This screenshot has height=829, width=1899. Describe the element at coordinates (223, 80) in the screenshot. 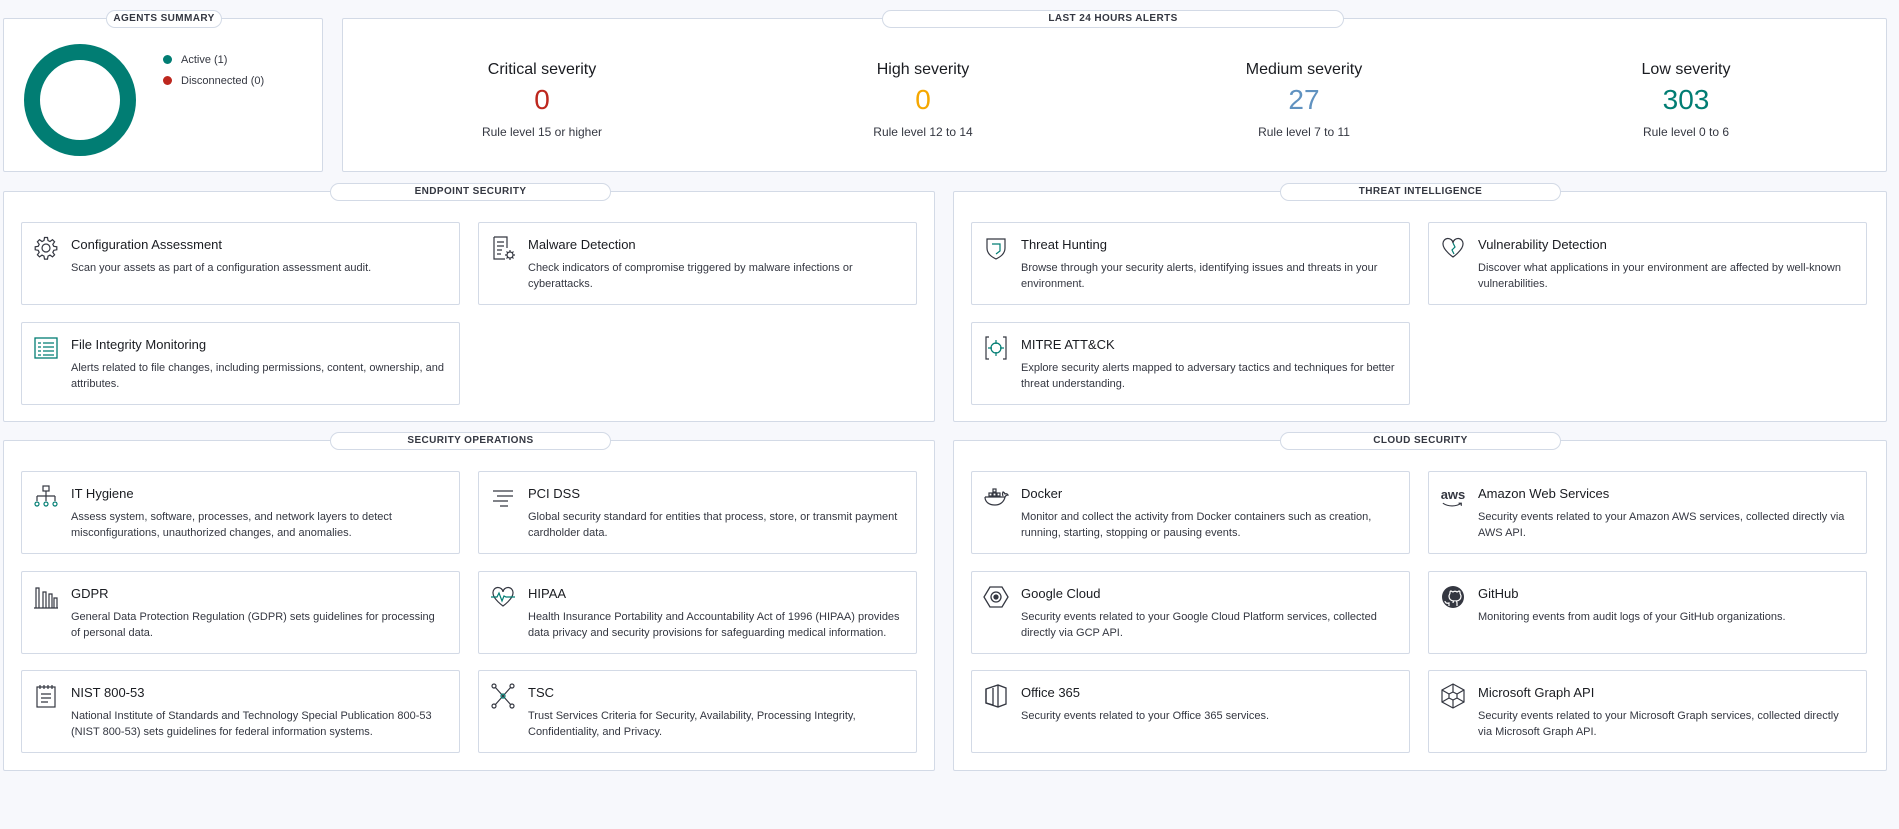

I see `legend-label-disconnected: Disconnected (0)` at that location.